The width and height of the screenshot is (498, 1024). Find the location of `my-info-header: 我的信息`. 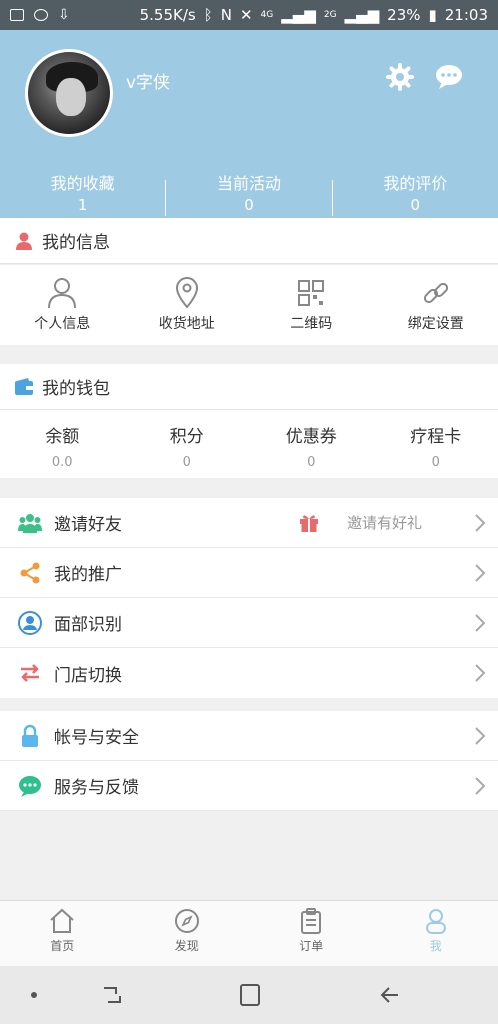

my-info-header: 我的信息 is located at coordinates (249, 241).